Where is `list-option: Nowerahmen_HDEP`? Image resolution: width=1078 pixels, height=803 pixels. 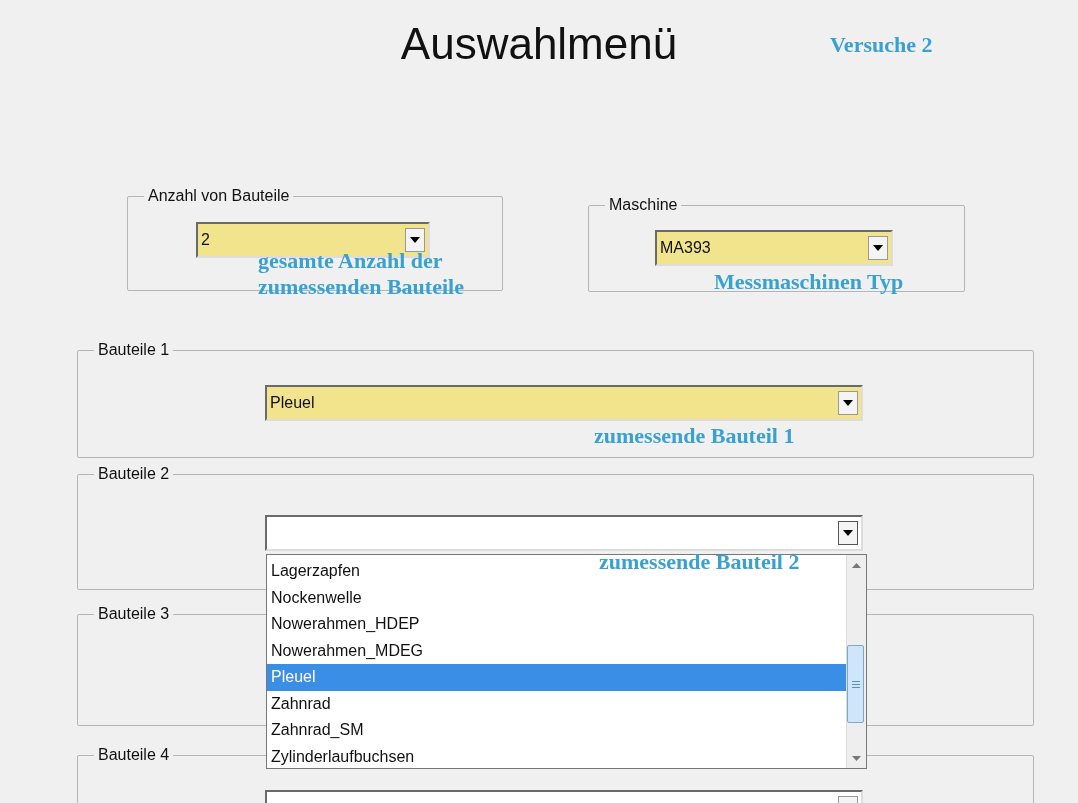
list-option: Nowerahmen_HDEP is located at coordinates (345, 624).